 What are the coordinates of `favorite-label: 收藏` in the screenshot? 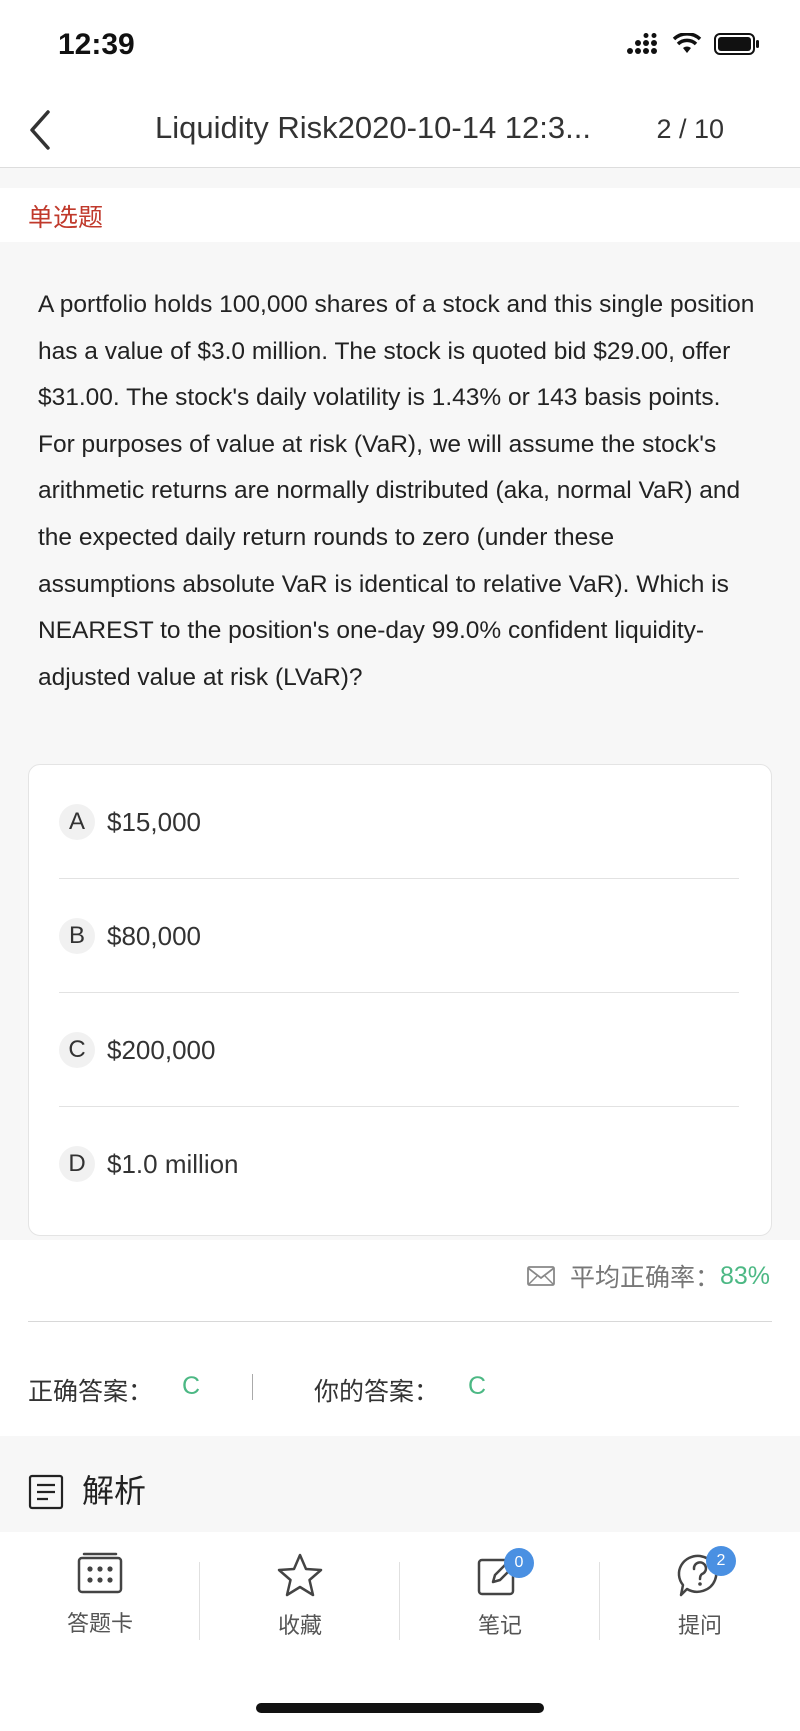 It's located at (299, 1625).